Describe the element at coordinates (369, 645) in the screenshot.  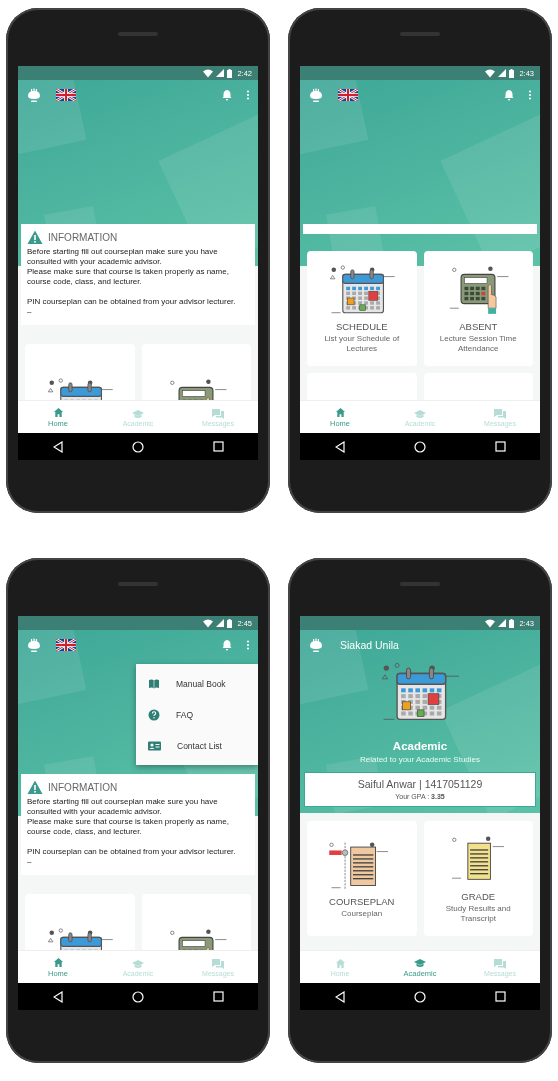
I see `app-title: Siakad Unila` at that location.